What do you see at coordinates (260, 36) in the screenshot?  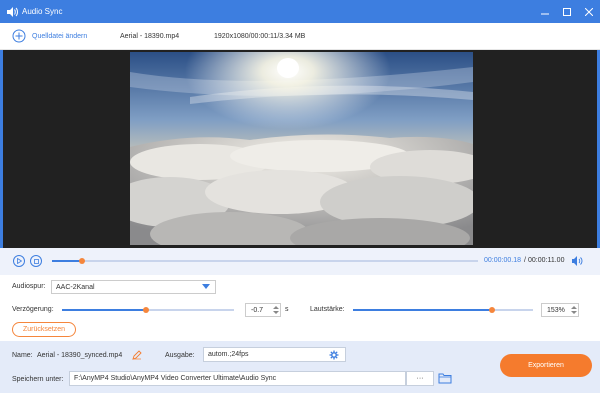 I see `source-file-meta: 1920x1080/00:00:11/3.34 MB` at bounding box center [260, 36].